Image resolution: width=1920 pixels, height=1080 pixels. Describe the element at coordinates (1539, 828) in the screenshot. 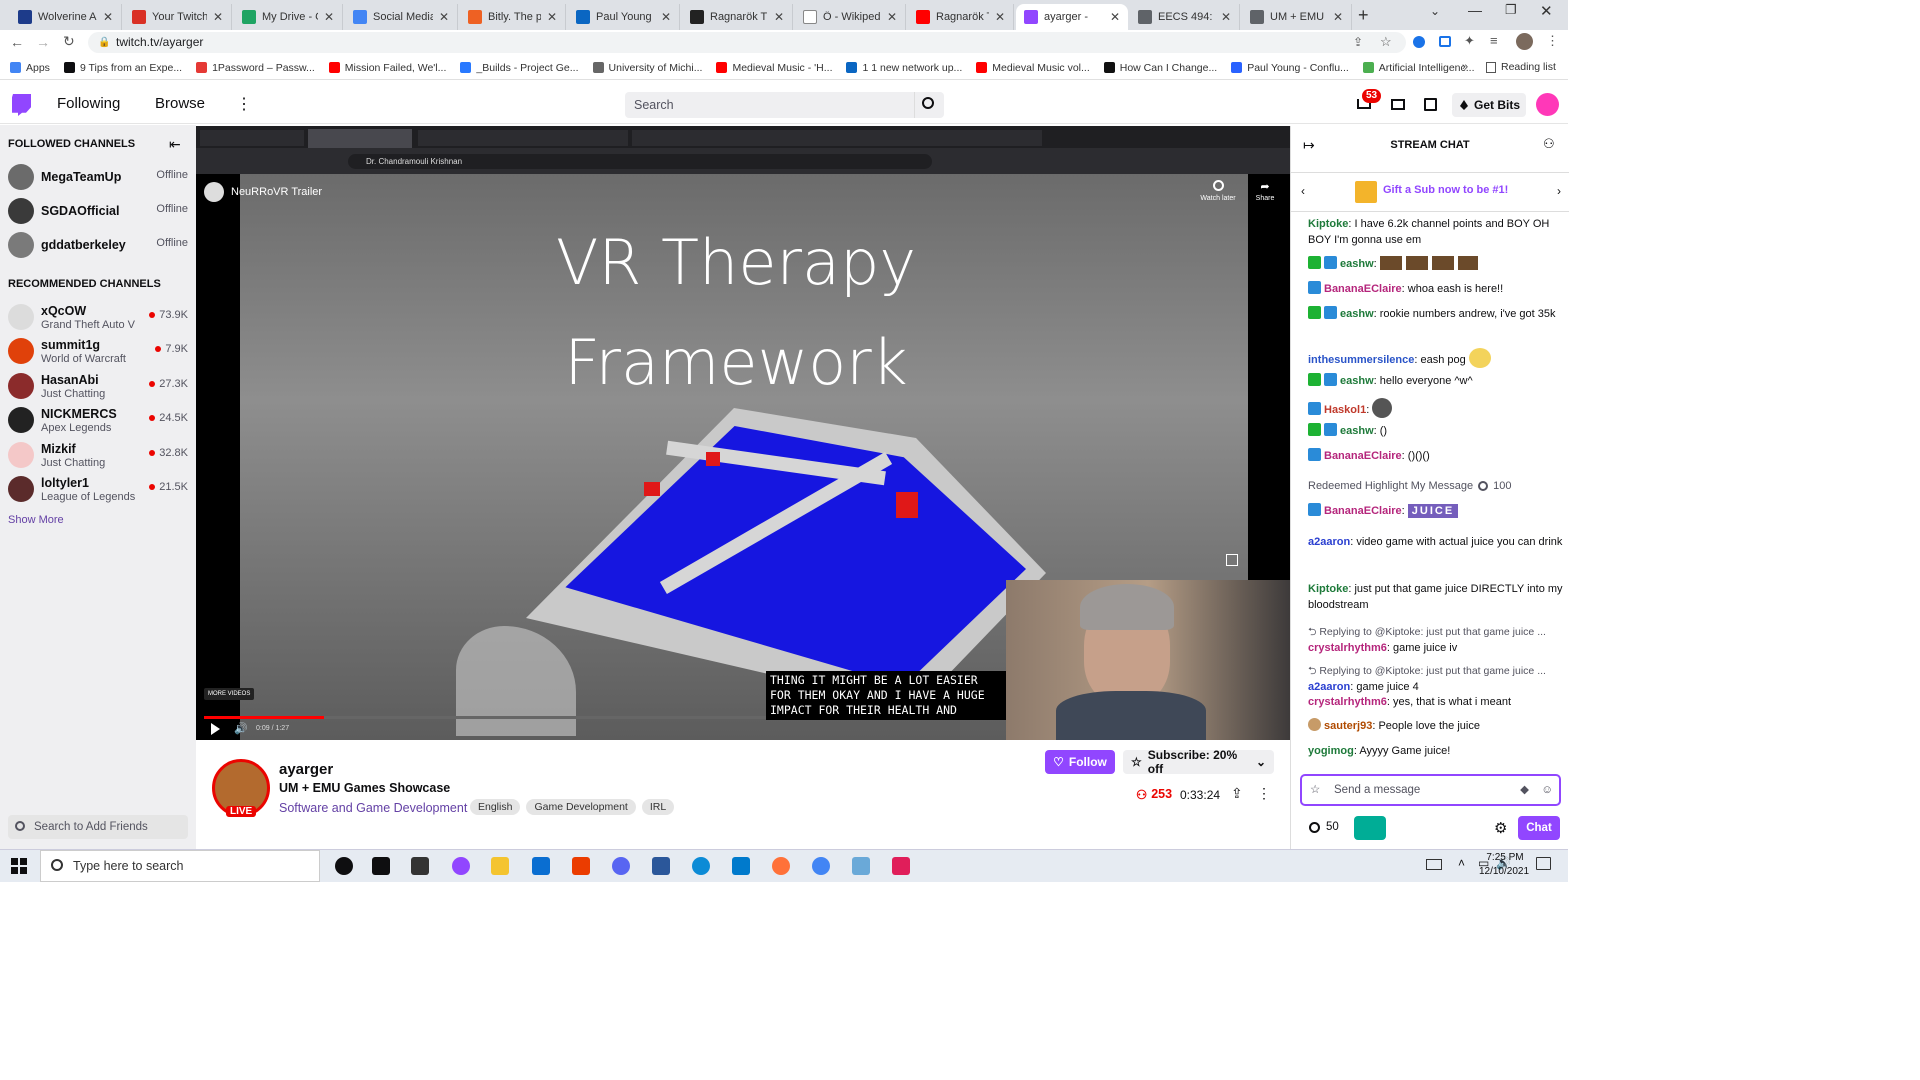

I see `chat-send-button: Chat` at that location.